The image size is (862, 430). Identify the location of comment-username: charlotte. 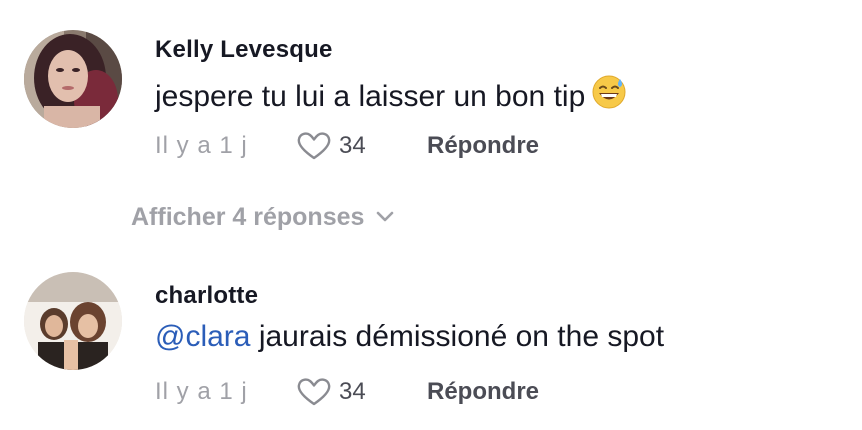
(206, 296).